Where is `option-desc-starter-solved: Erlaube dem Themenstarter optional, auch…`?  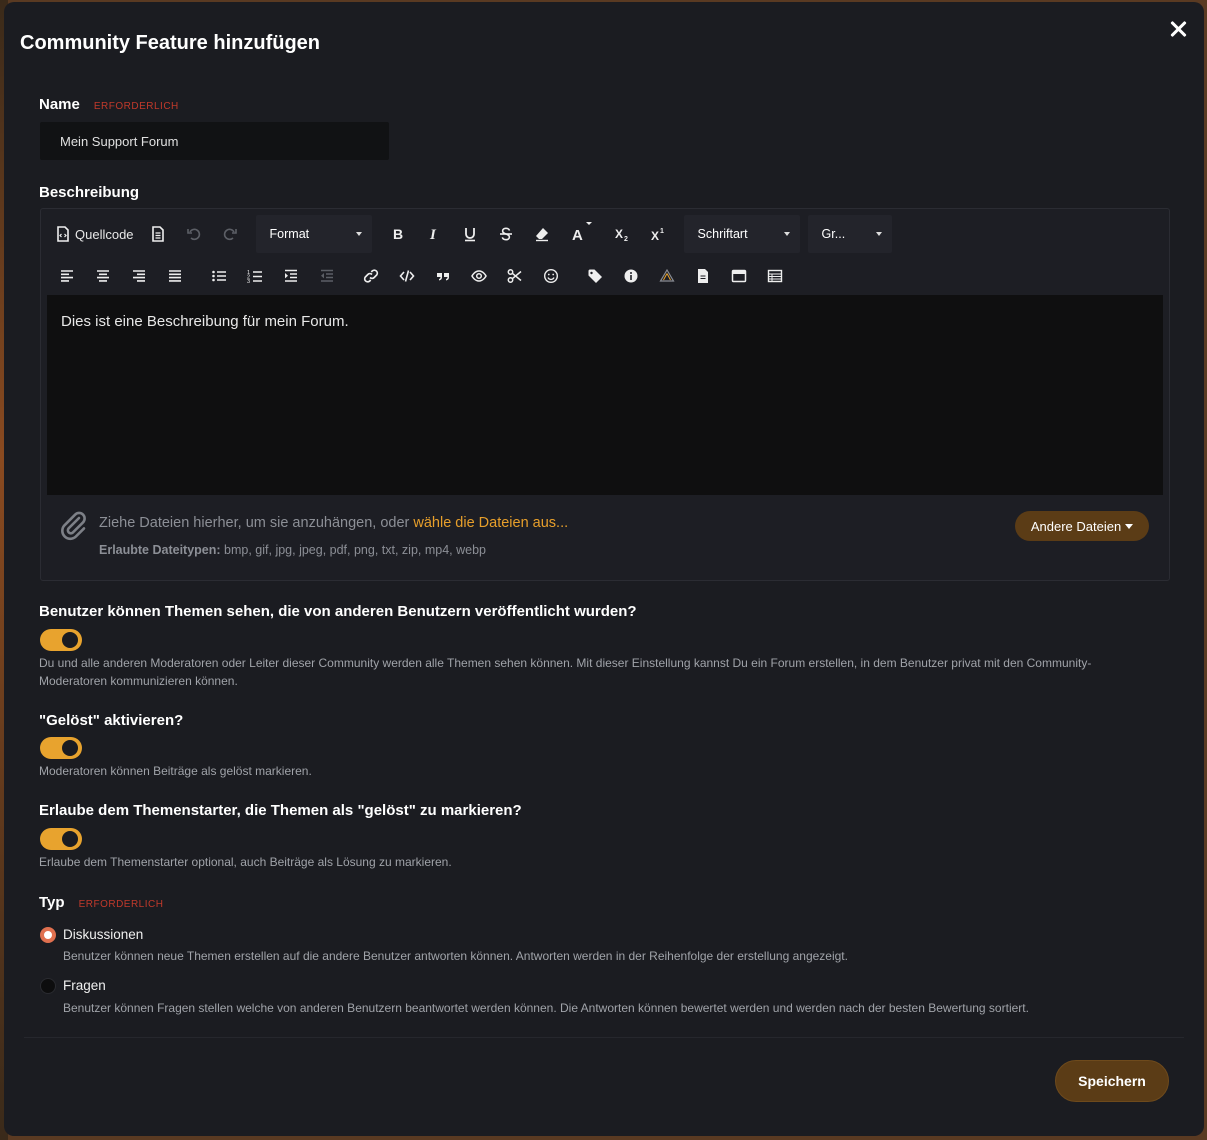 option-desc-starter-solved: Erlaube dem Themenstarter optional, auch… is located at coordinates (245, 862).